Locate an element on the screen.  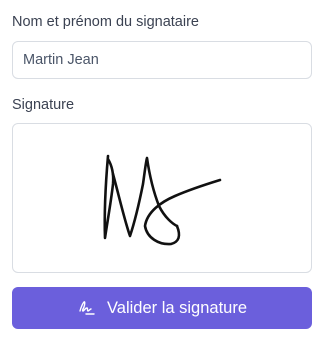
signature-label: Signature is located at coordinates (43, 105).